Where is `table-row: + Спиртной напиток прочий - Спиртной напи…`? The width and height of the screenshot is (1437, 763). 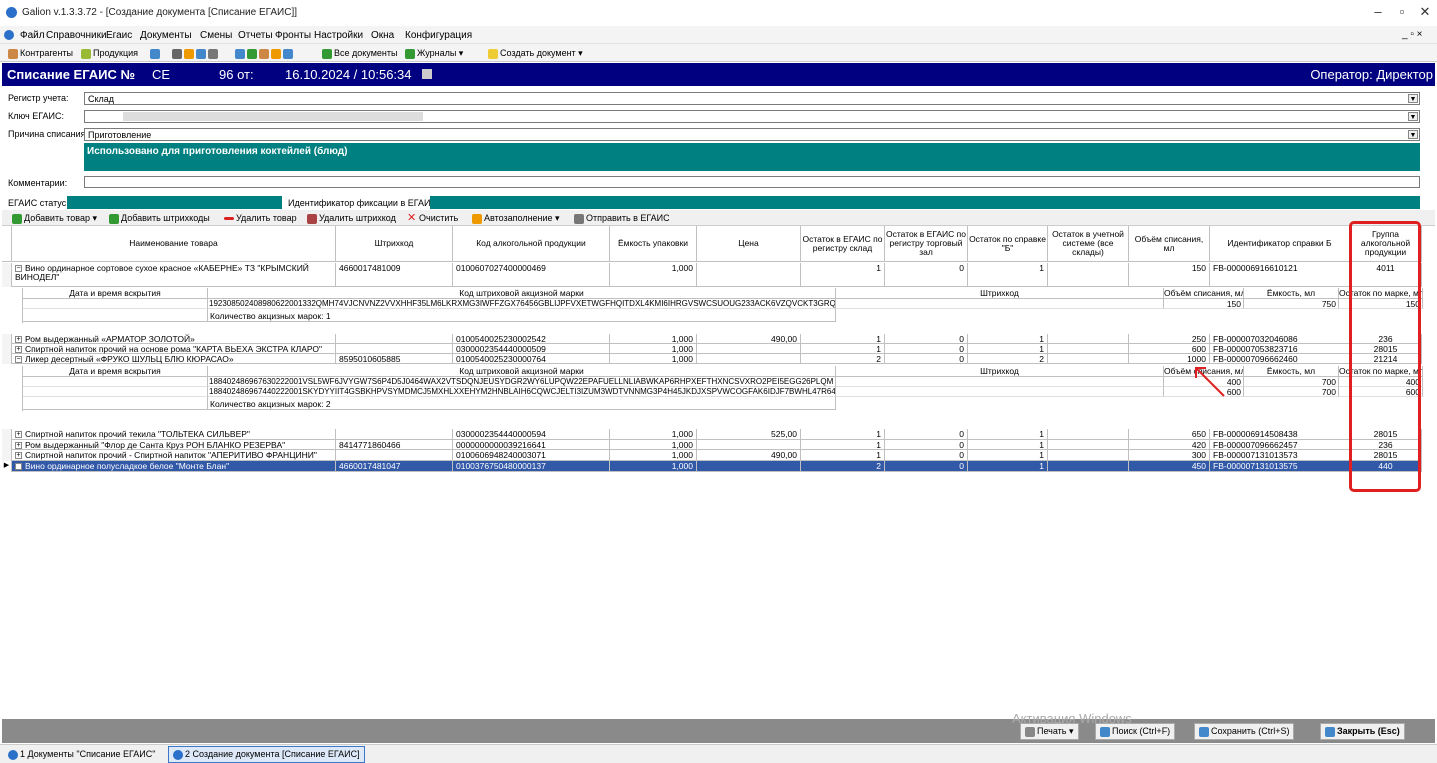
table-row: + Спиртной напиток прочий - Спиртной напи… is located at coordinates (712, 455).